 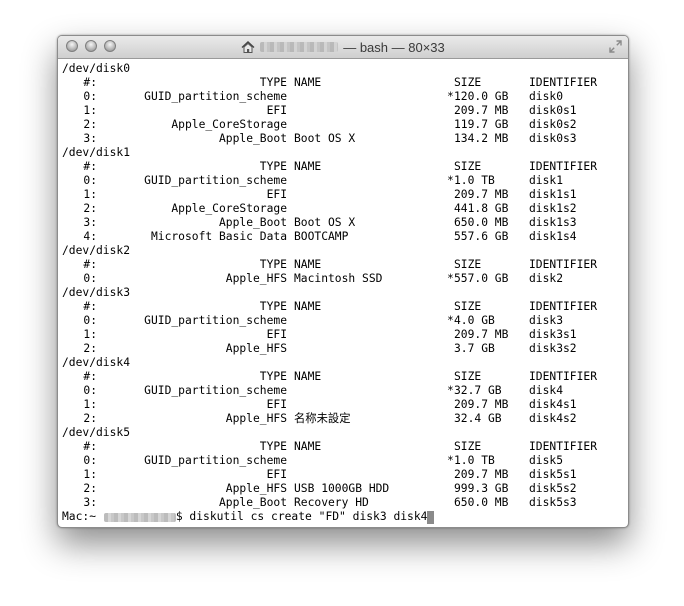 I want to click on table-row: 3: Apple_Boot Boot OS X 650.0 MB disk1s3, so click(x=345, y=223).